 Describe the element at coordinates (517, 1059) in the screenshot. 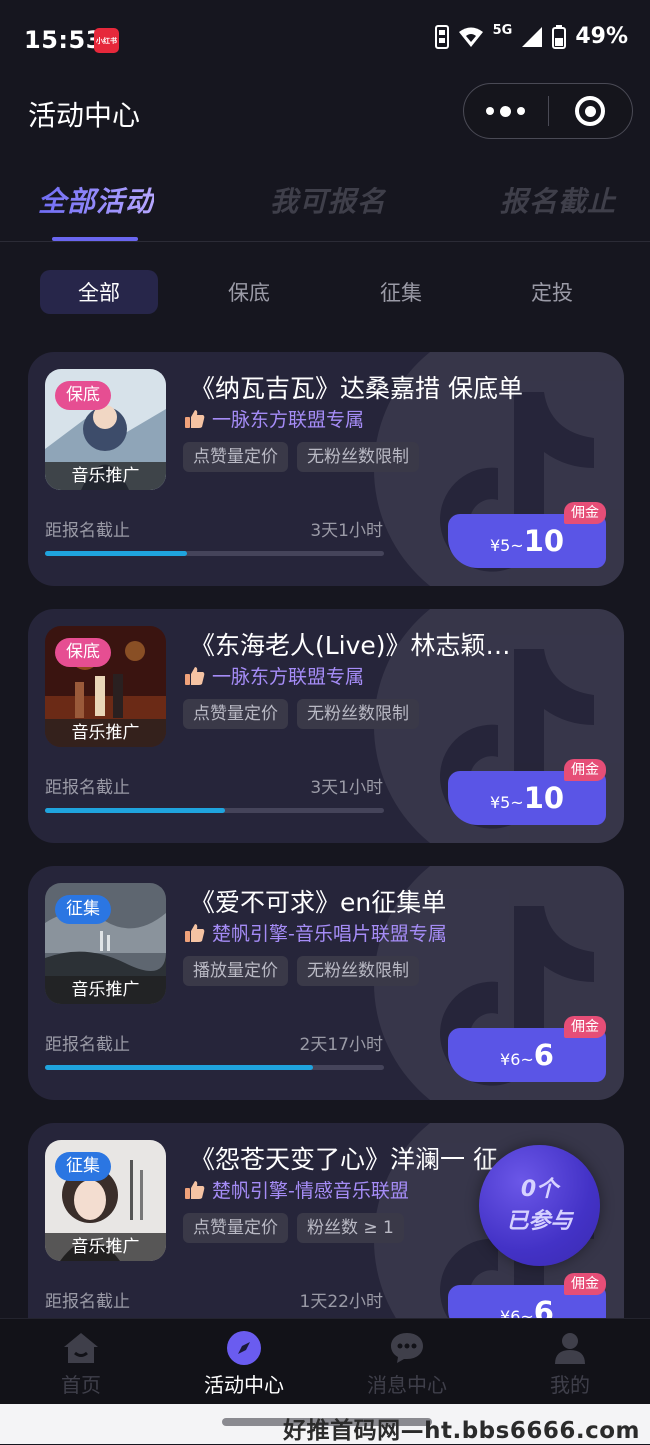

I see `price-low: ¥6~` at that location.